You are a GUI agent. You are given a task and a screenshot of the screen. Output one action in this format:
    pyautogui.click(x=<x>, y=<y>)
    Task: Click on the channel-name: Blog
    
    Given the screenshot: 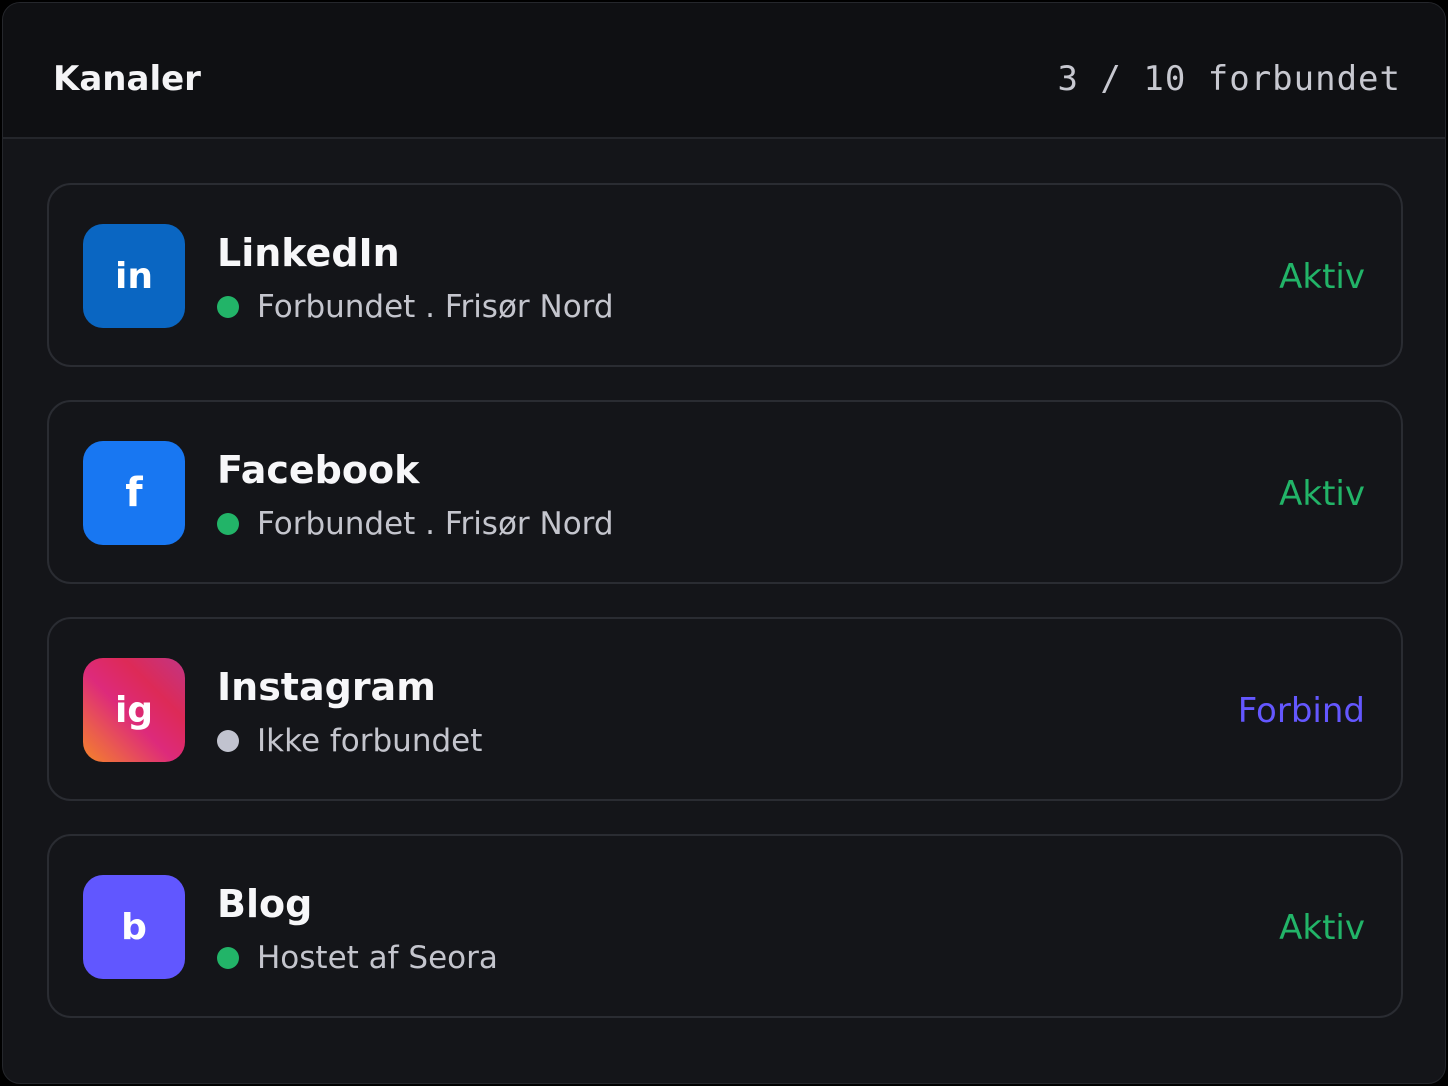 What is the action you would take?
    pyautogui.click(x=265, y=904)
    